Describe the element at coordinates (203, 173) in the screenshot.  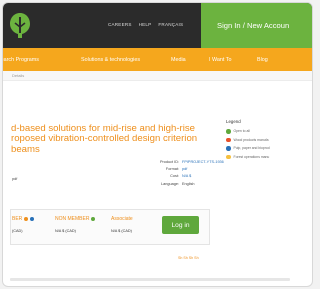
I see `product-meta-values: FPIPROJECT-YTS-1936 pdf N/A $ English` at that location.